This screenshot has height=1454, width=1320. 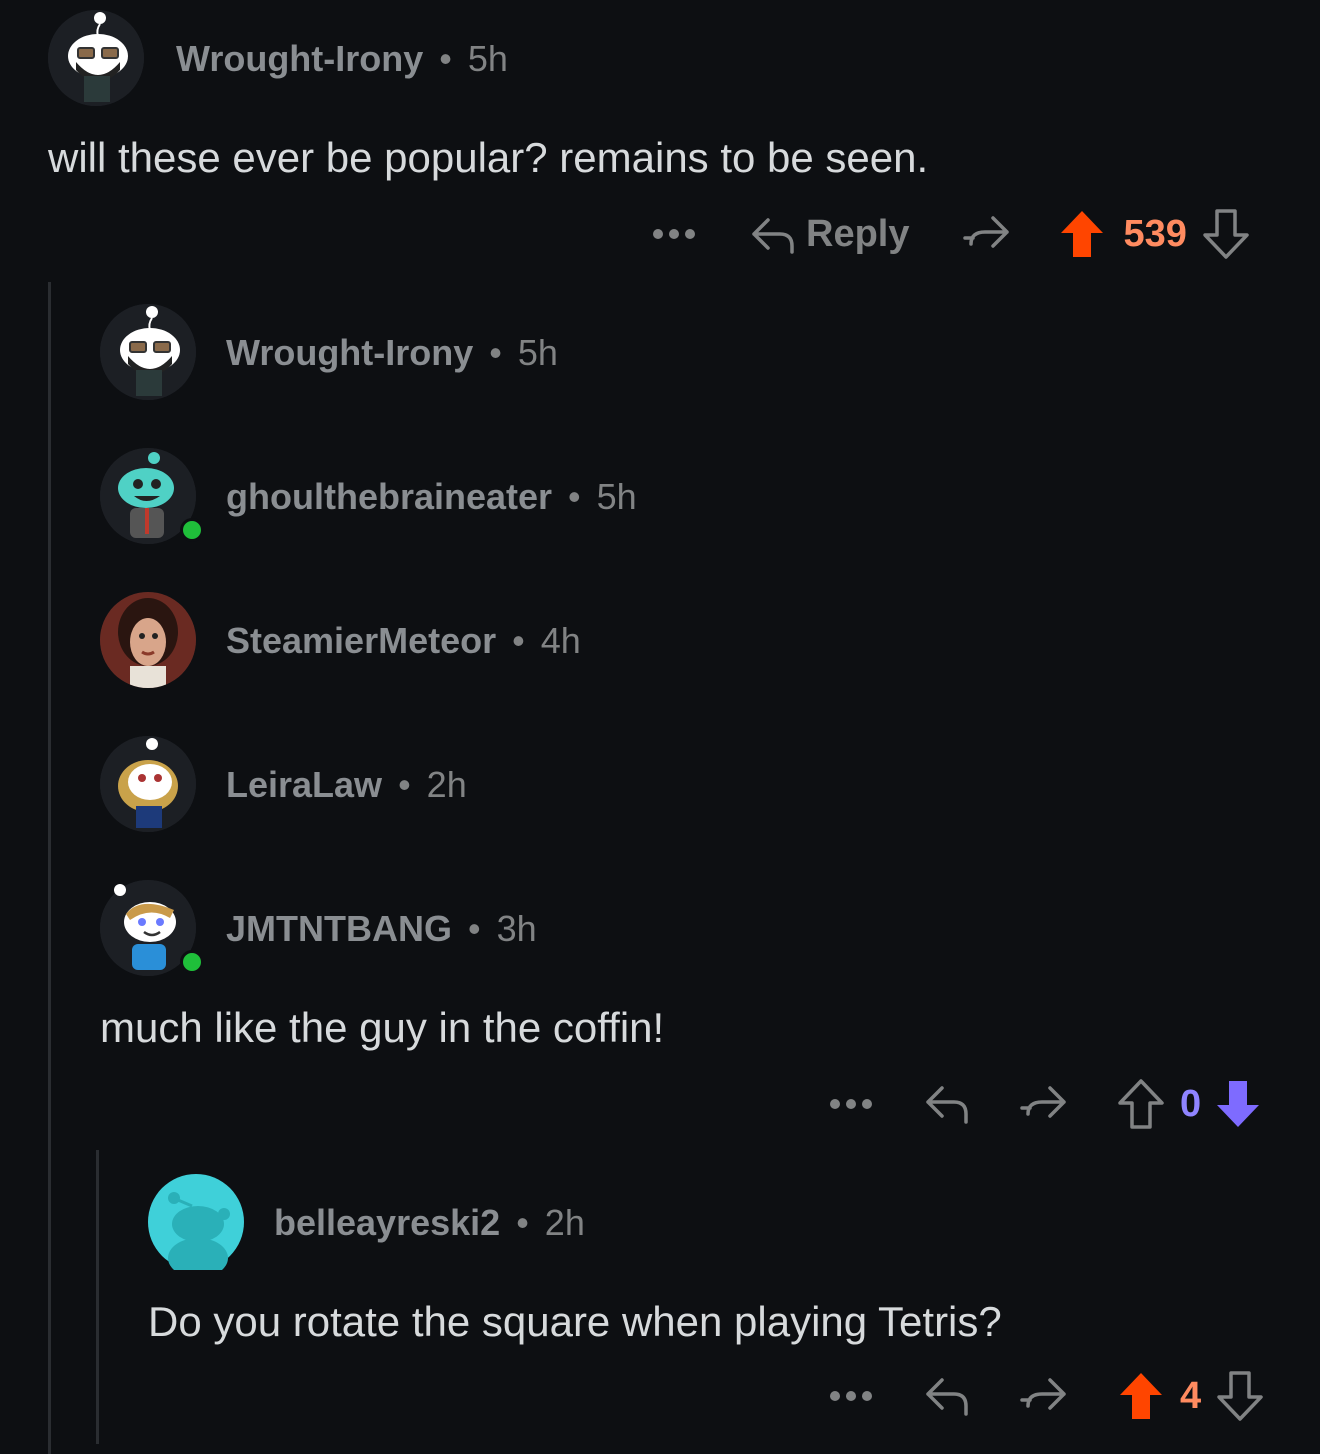 I want to click on comment-meta: ghoulthebraineater • 5h, so click(x=431, y=497).